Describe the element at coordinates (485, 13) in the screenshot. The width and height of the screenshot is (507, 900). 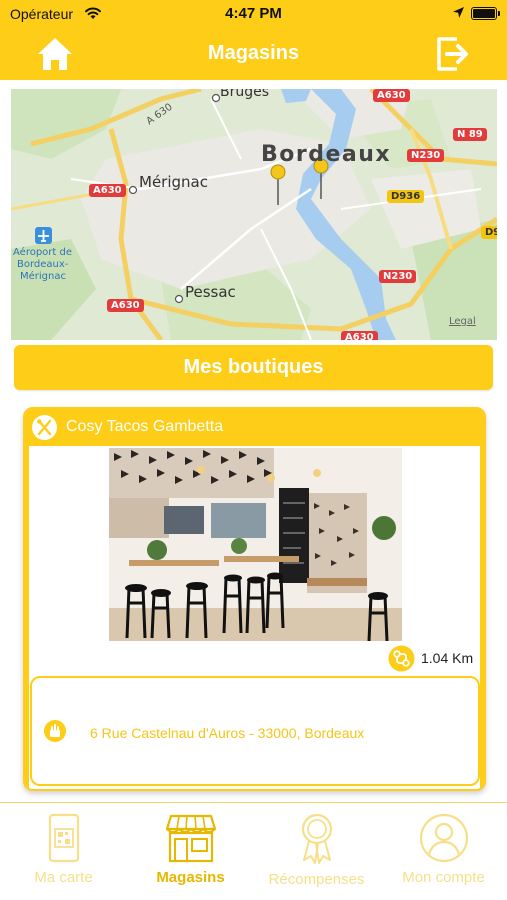
I see `battery-icon` at that location.